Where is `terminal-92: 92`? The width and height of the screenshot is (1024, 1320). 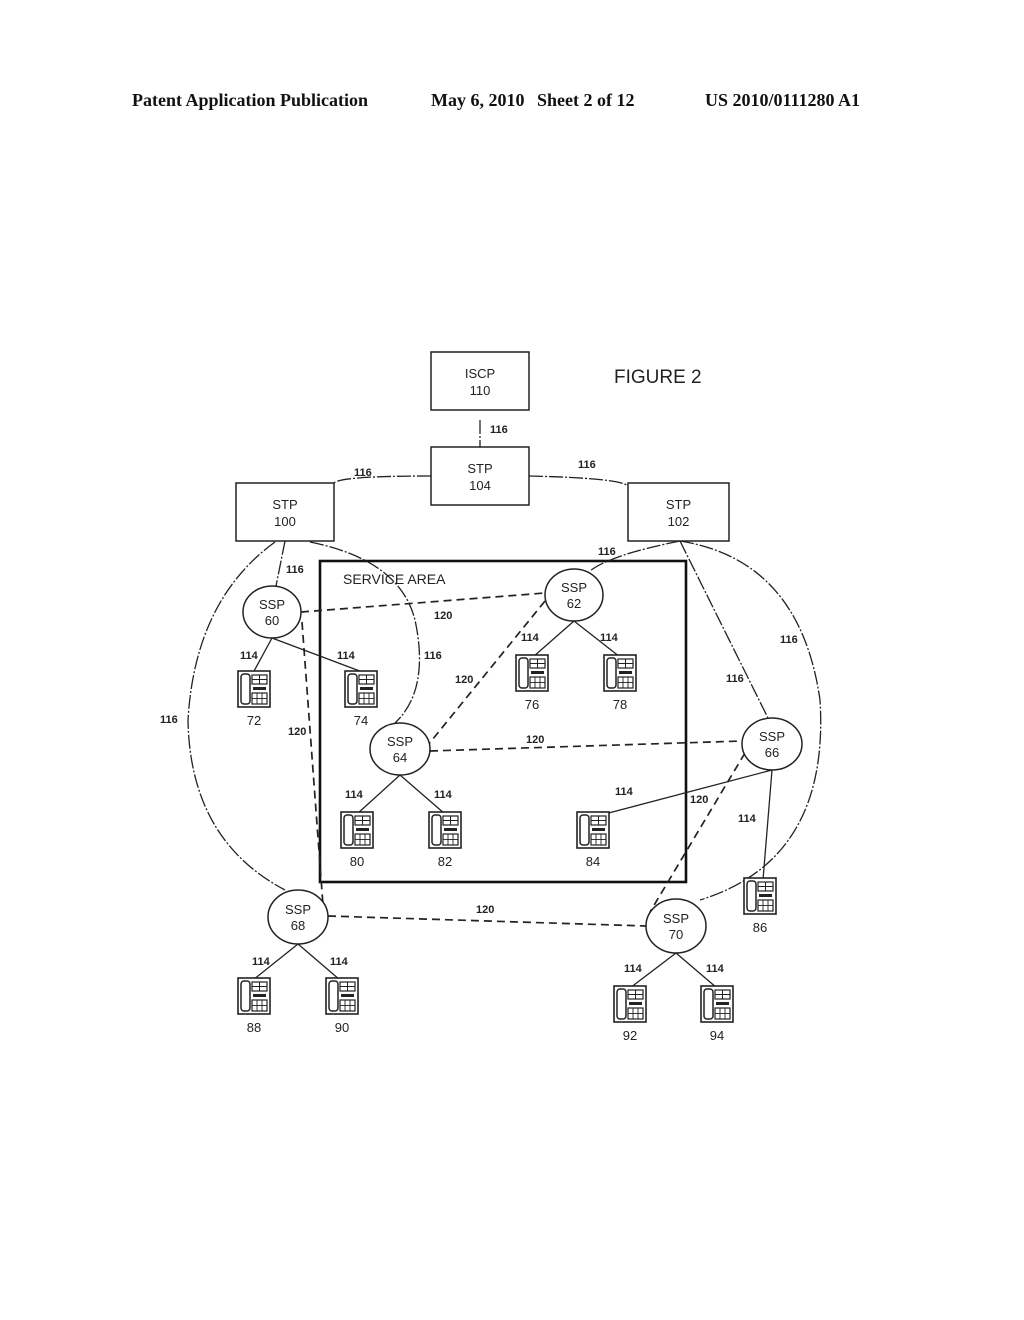 terminal-92: 92 is located at coordinates (630, 1014).